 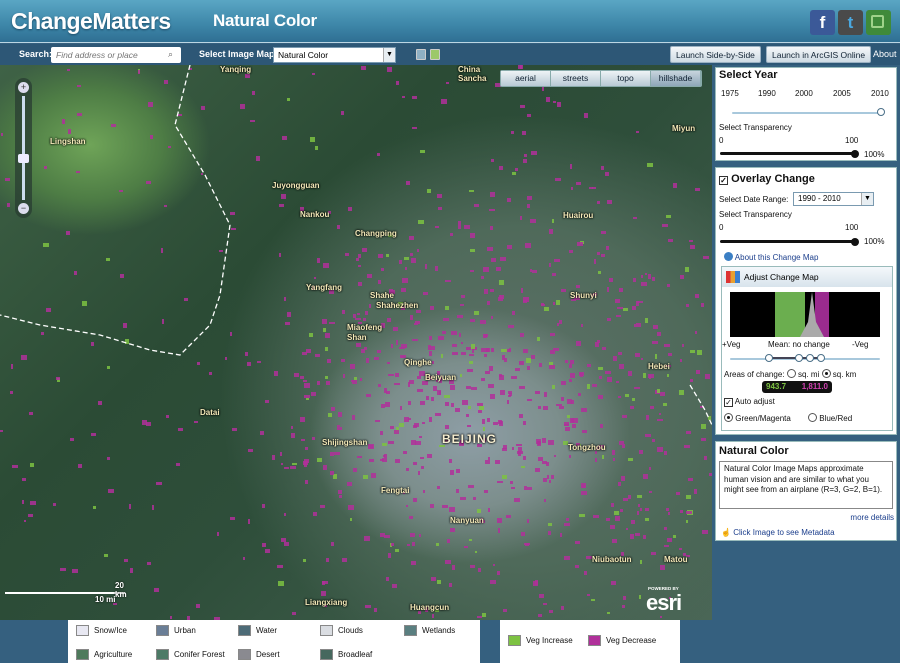 What do you see at coordinates (767, 93) in the screenshot?
I see `year-tick: 1990` at bounding box center [767, 93].